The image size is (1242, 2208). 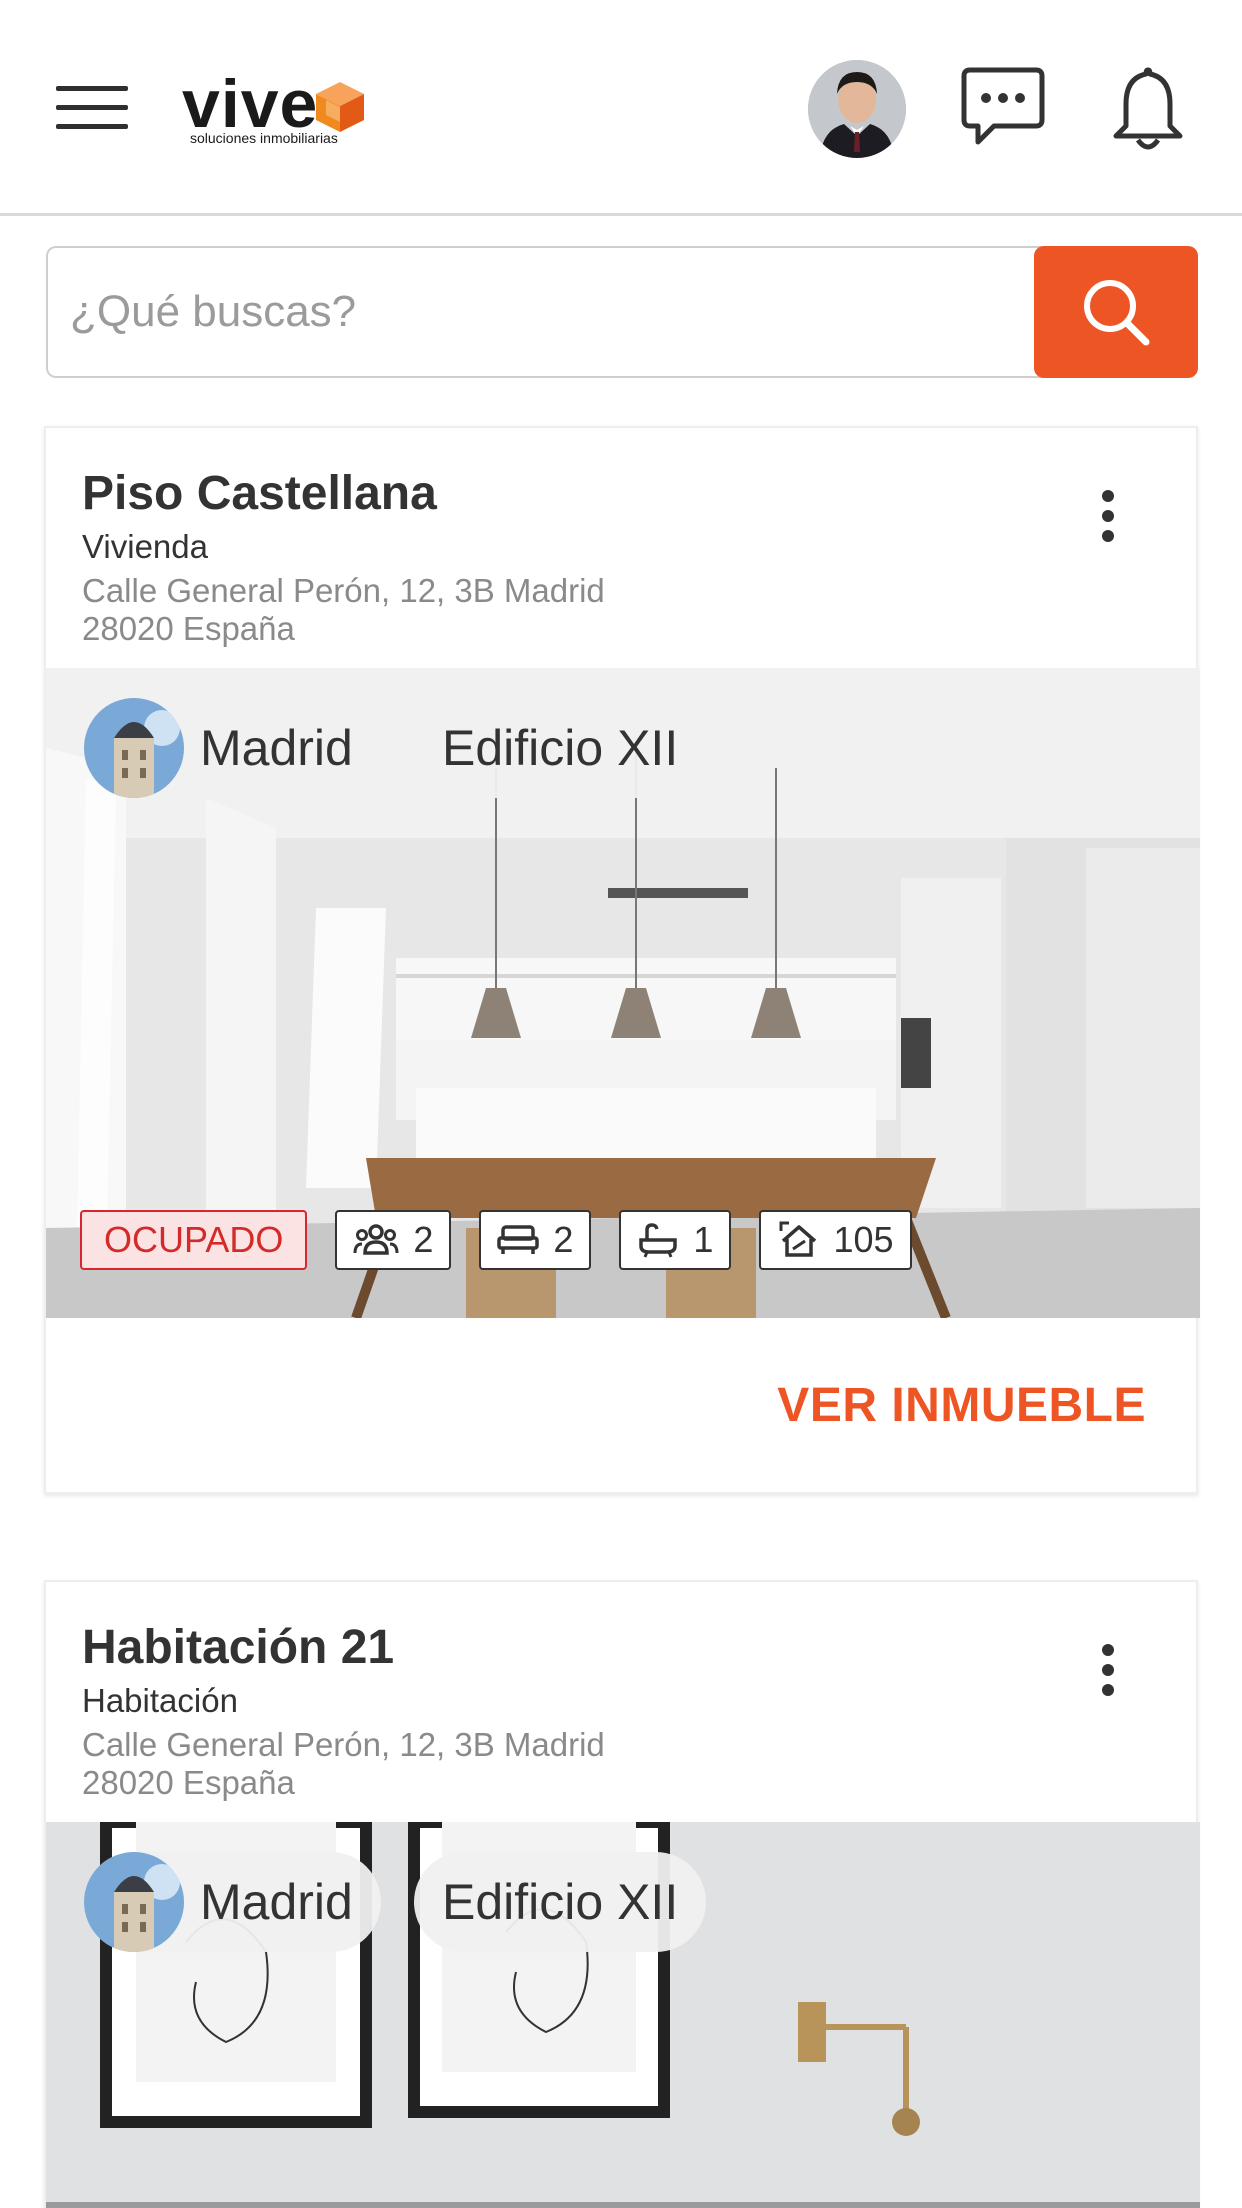 I want to click on area-icon, so click(x=798, y=1239).